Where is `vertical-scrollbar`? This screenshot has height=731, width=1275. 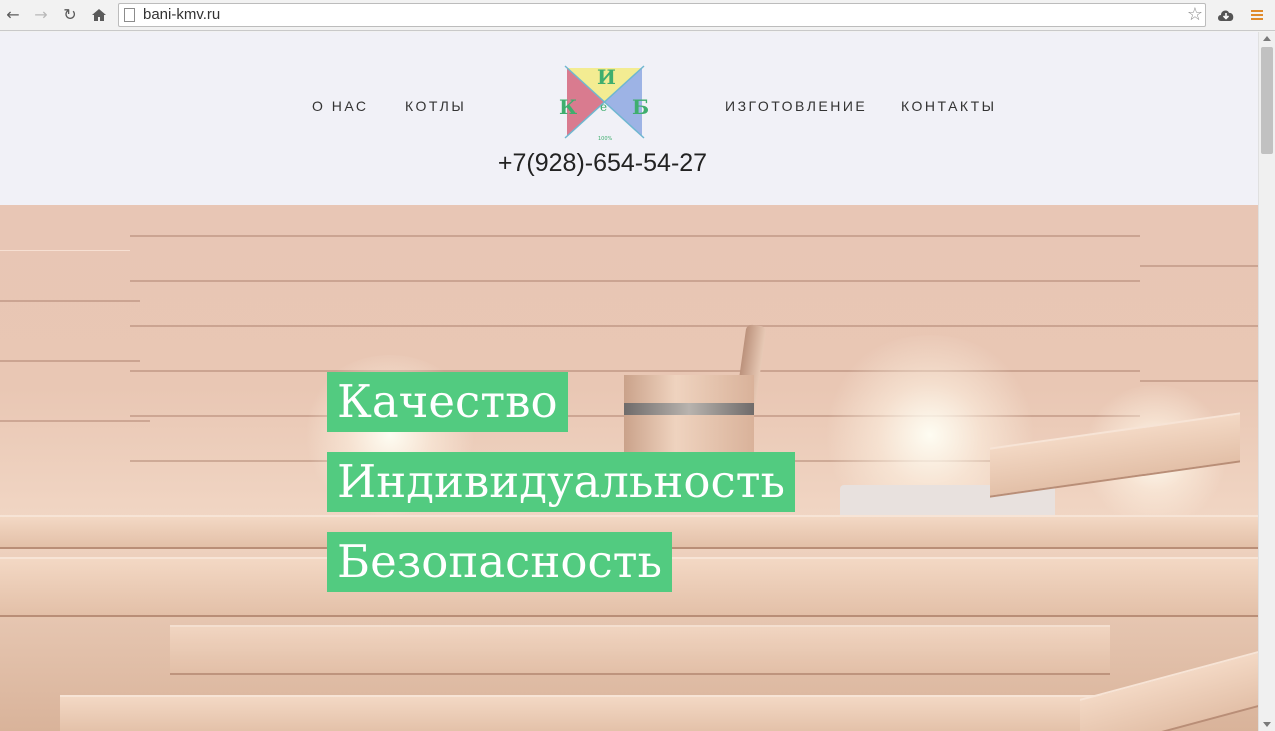 vertical-scrollbar is located at coordinates (1266, 381).